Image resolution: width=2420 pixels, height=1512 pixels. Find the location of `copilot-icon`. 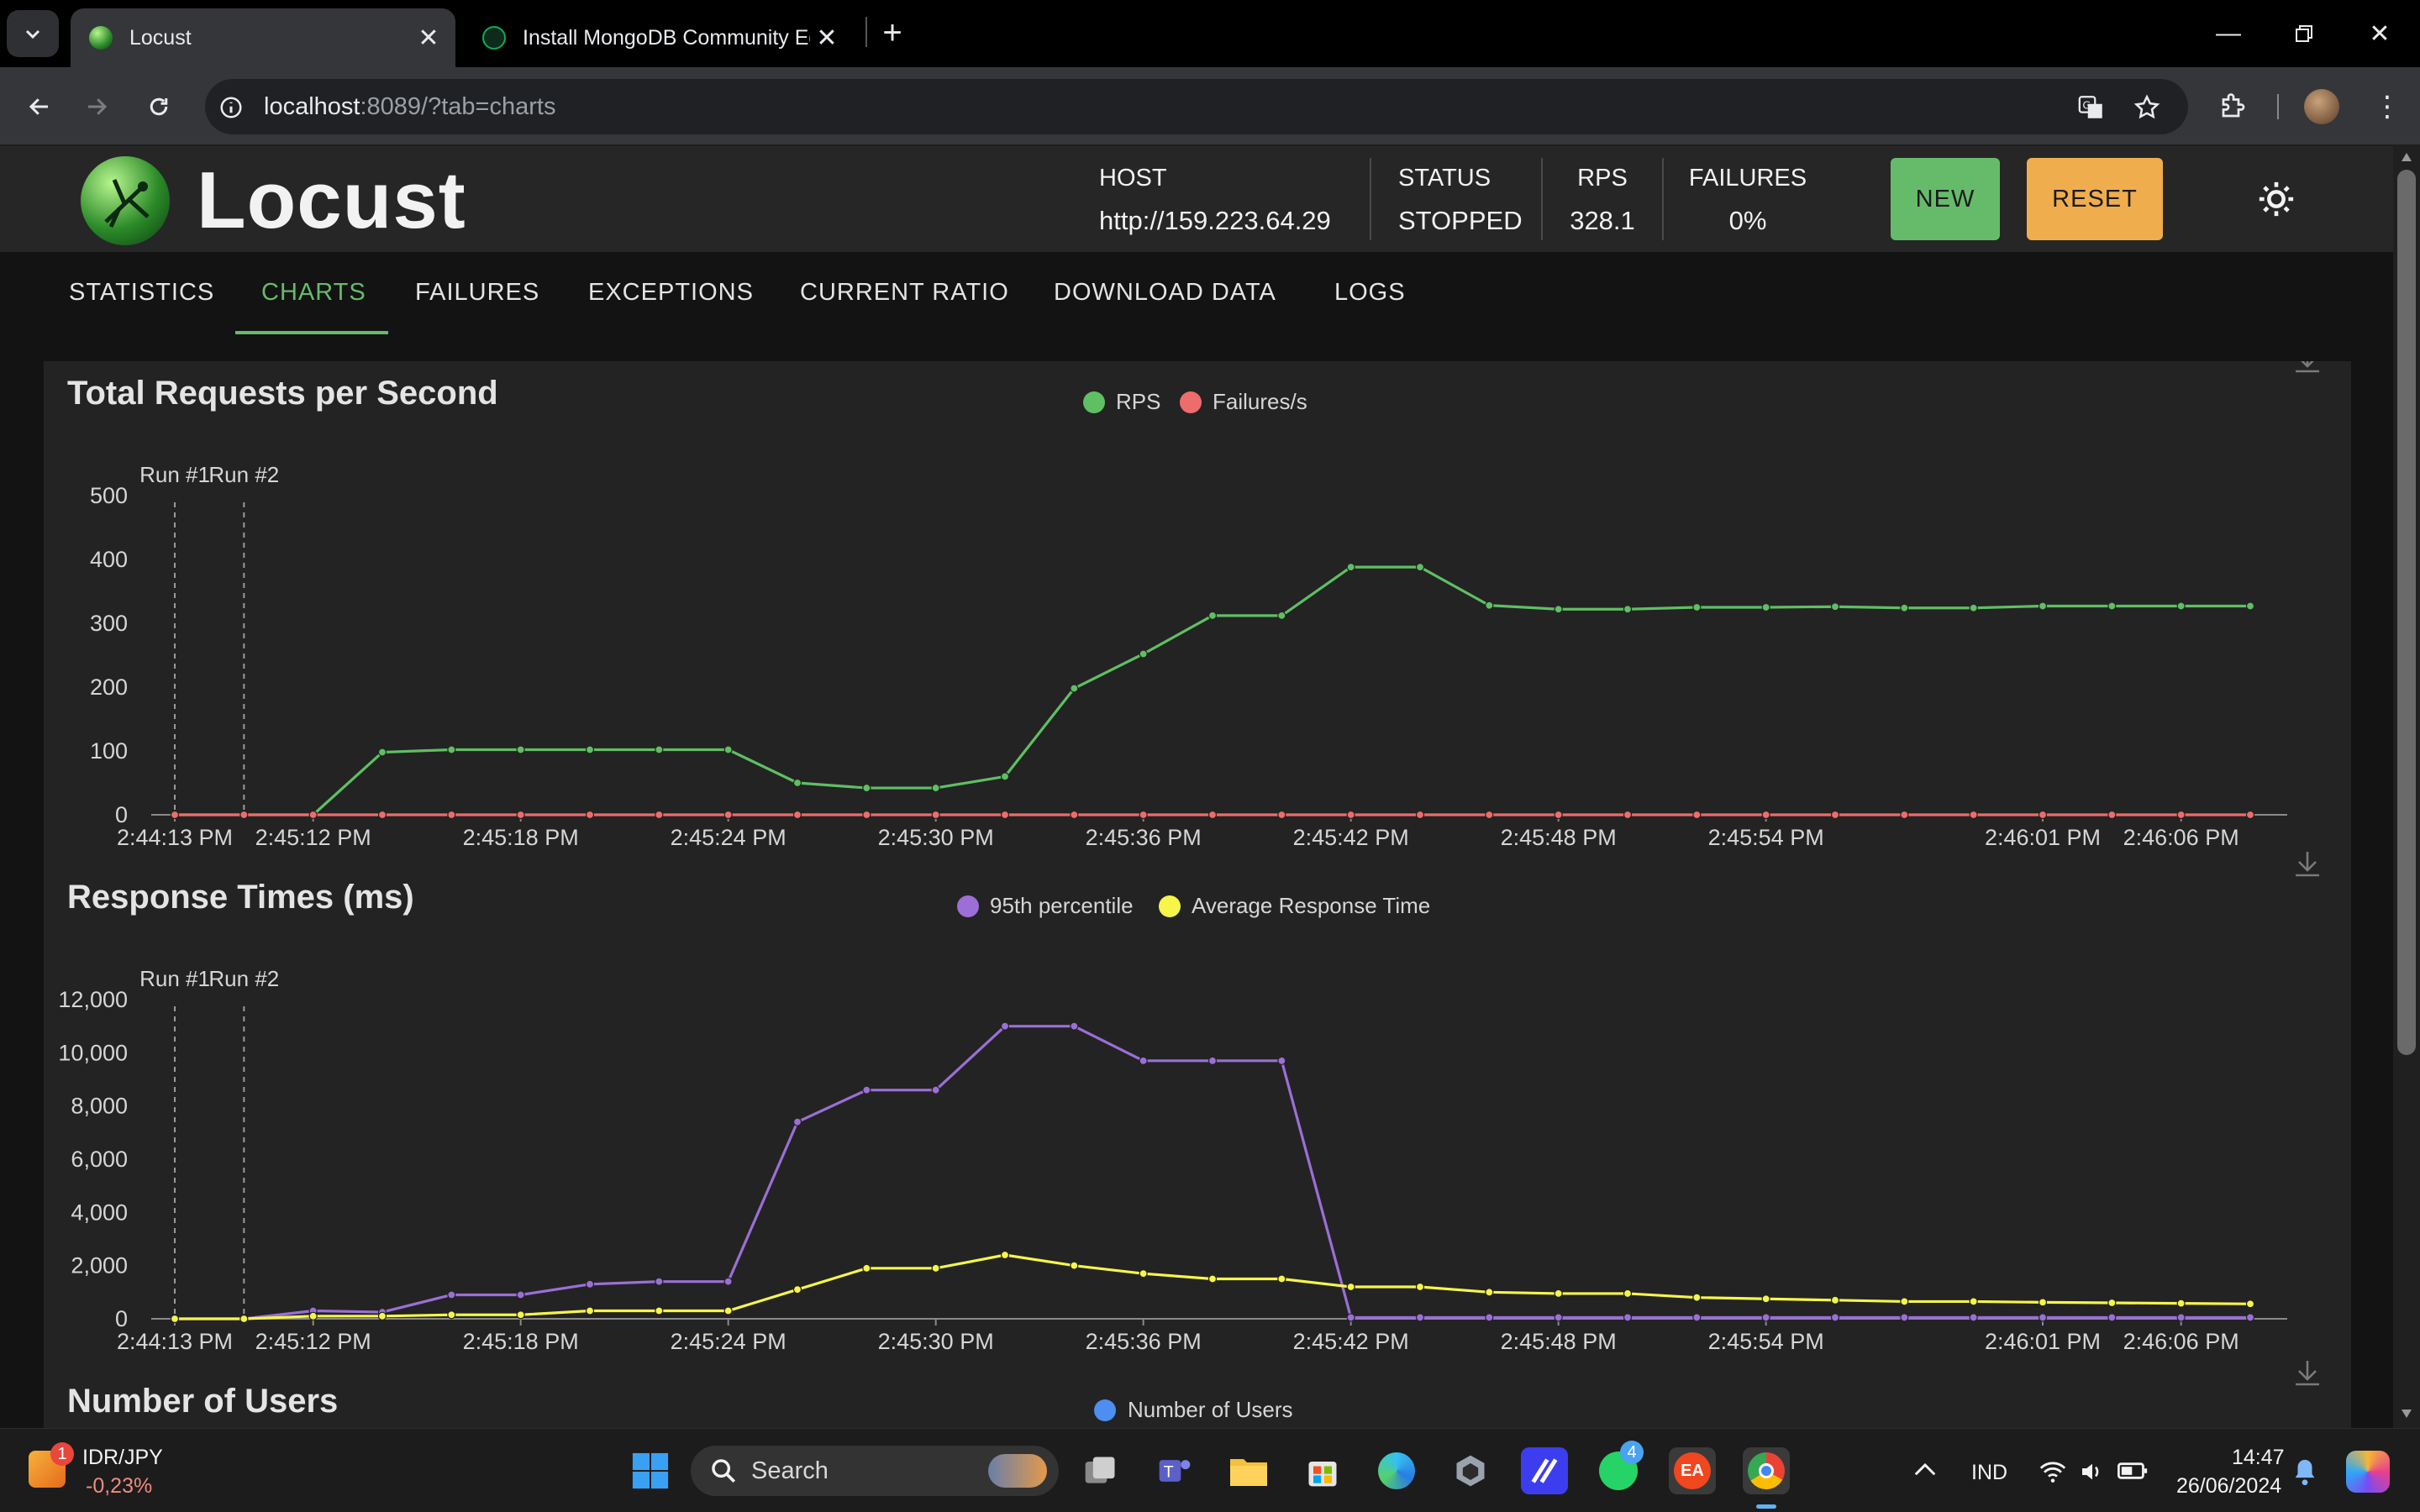

copilot-icon is located at coordinates (2368, 1472).